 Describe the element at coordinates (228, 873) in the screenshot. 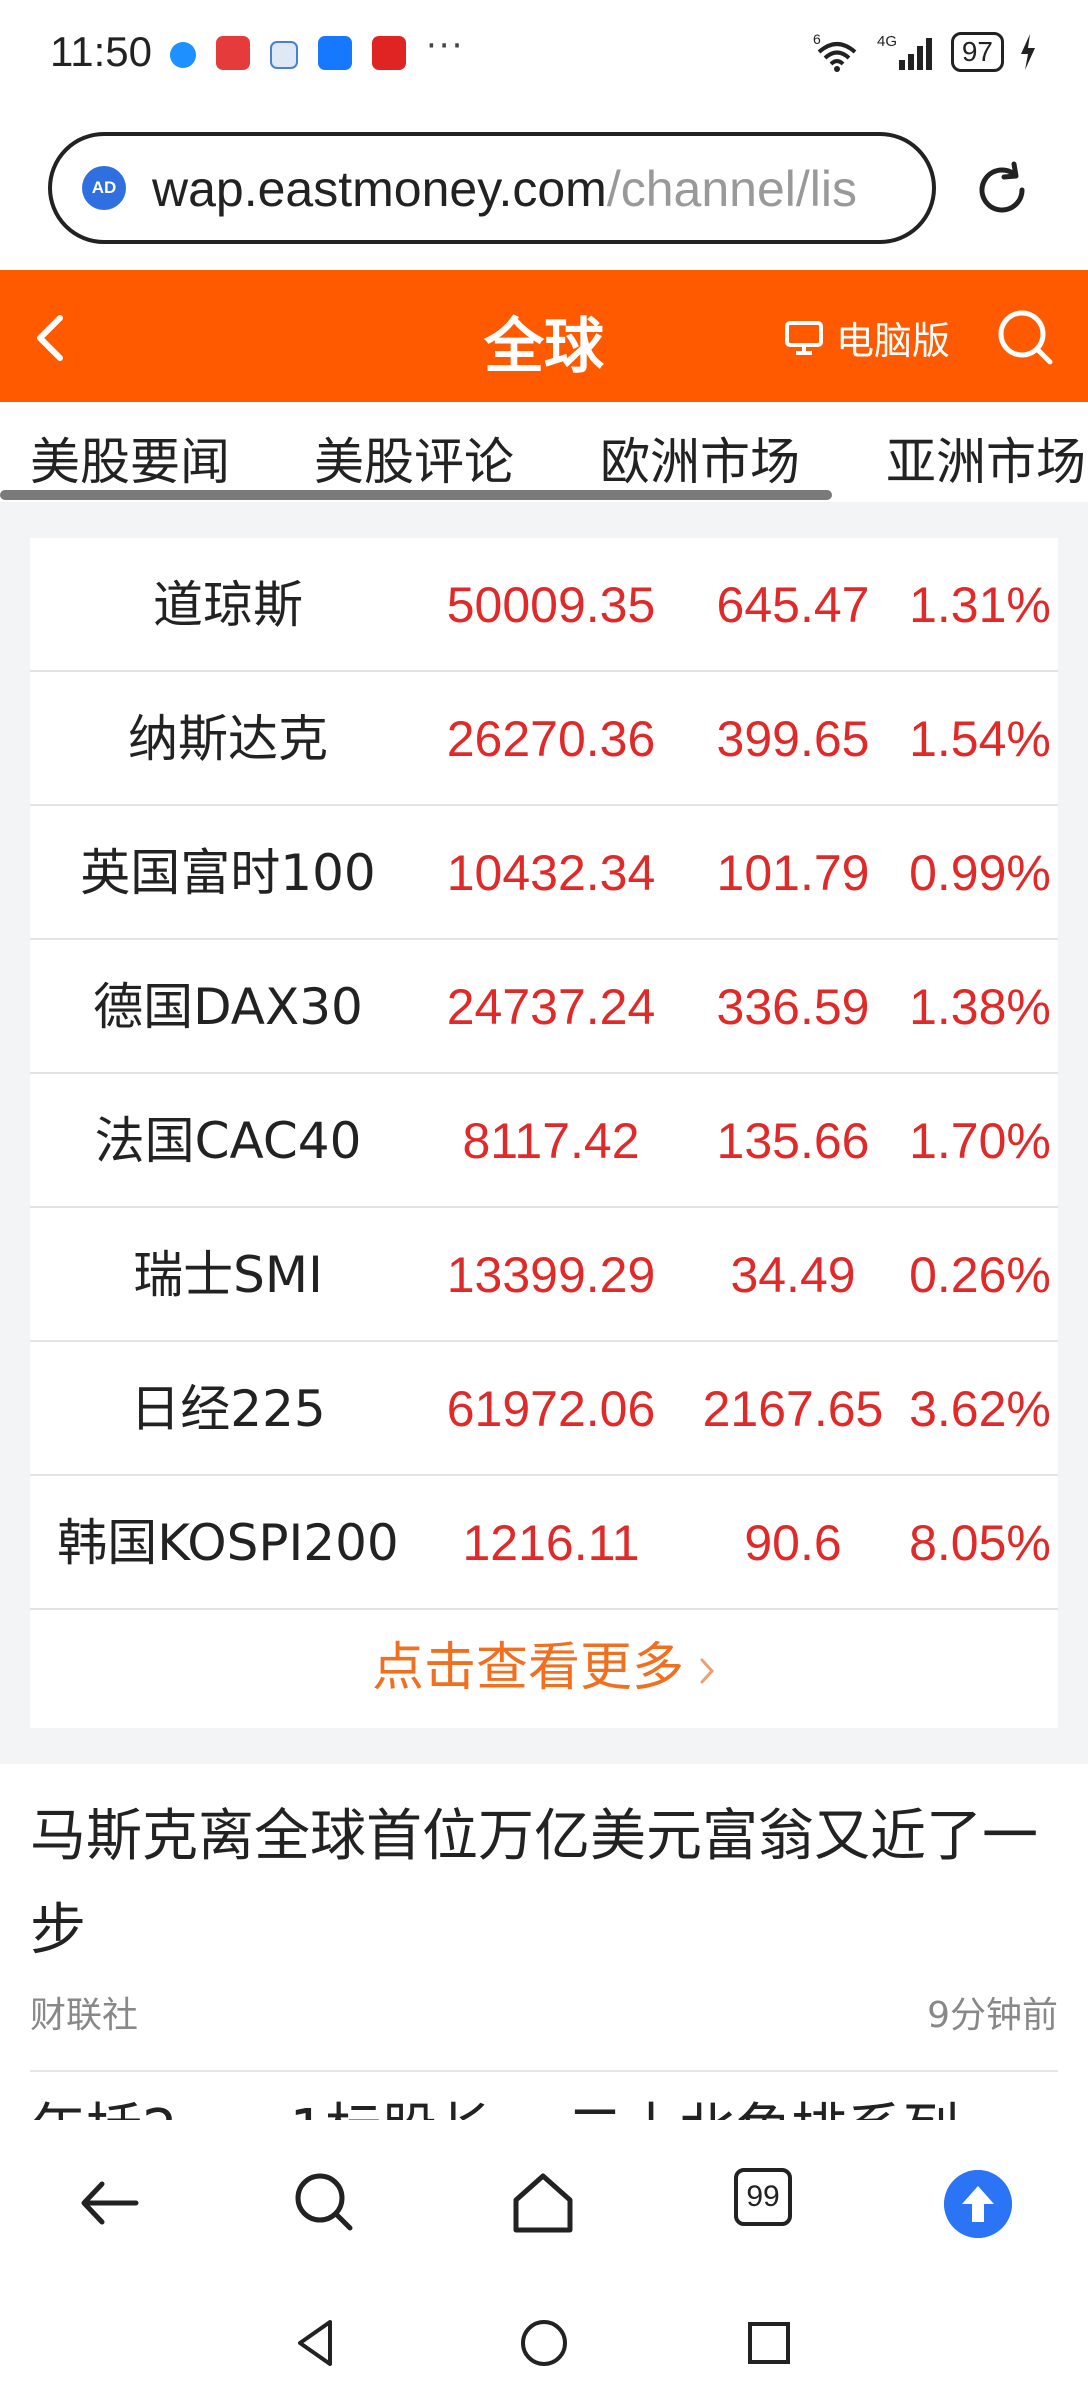

I see `index-name: 英国富时100` at that location.